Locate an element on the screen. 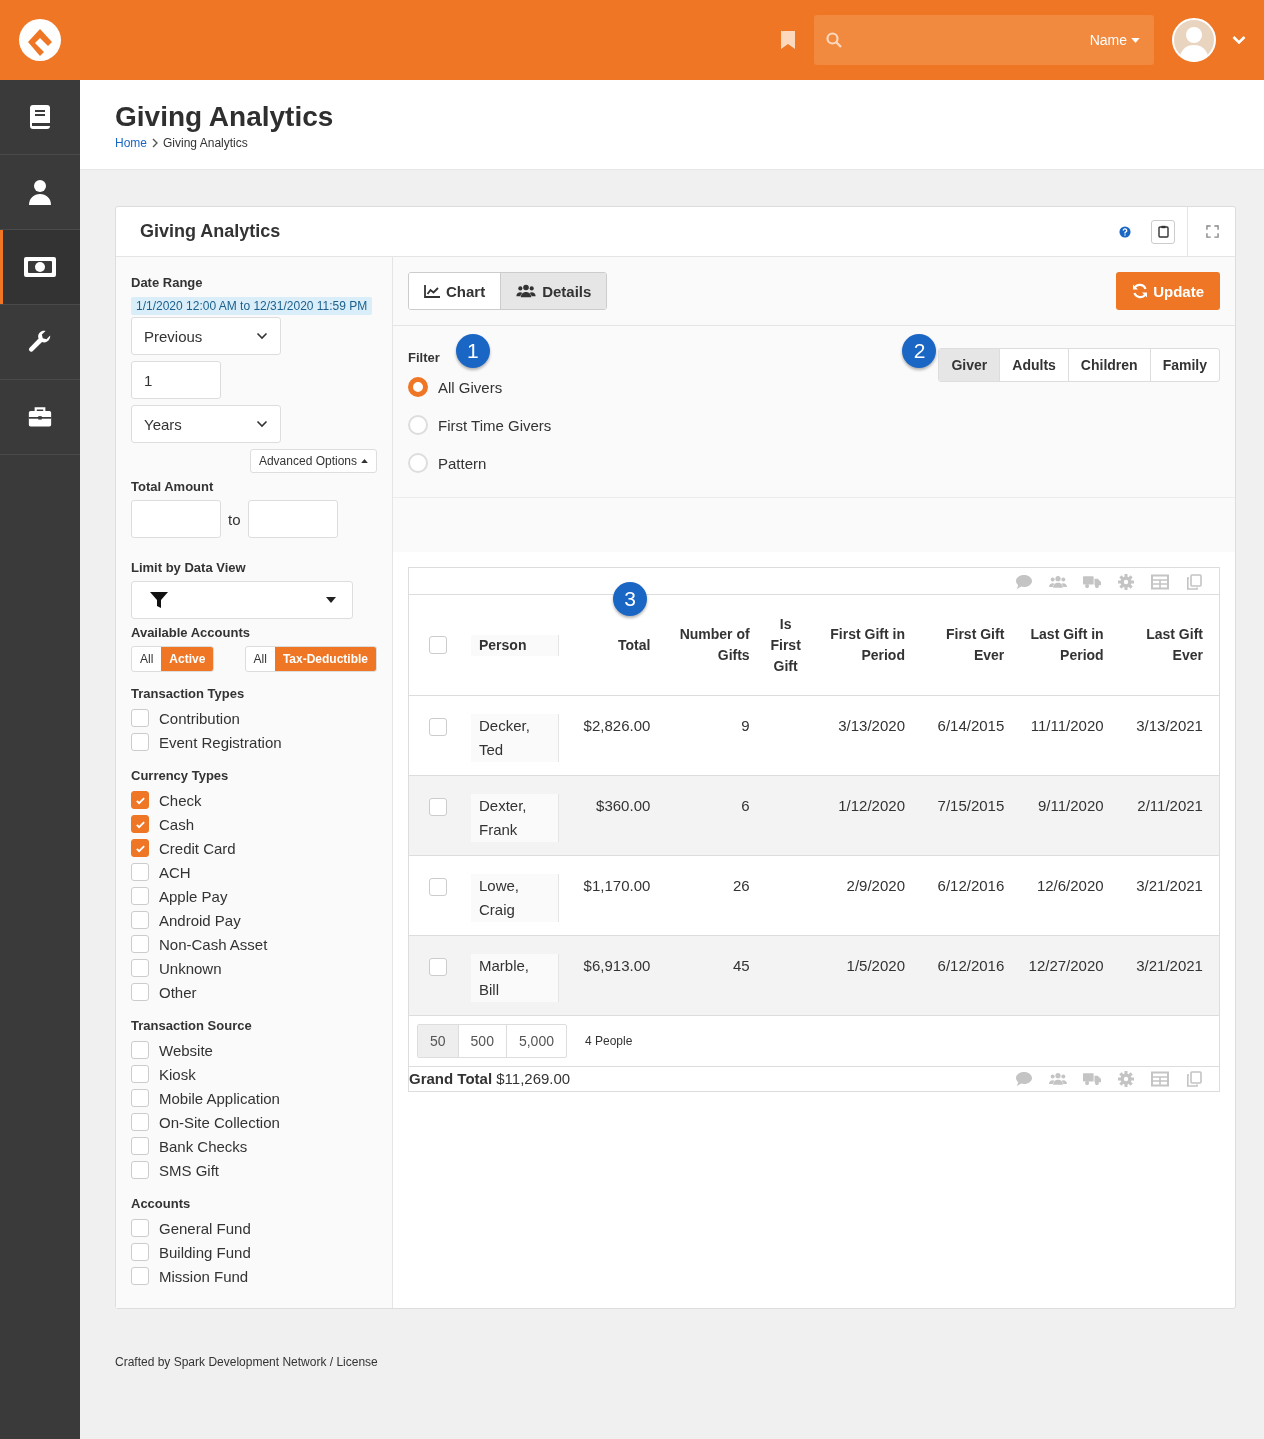  group-by-option: Adults is located at coordinates (1033, 365).